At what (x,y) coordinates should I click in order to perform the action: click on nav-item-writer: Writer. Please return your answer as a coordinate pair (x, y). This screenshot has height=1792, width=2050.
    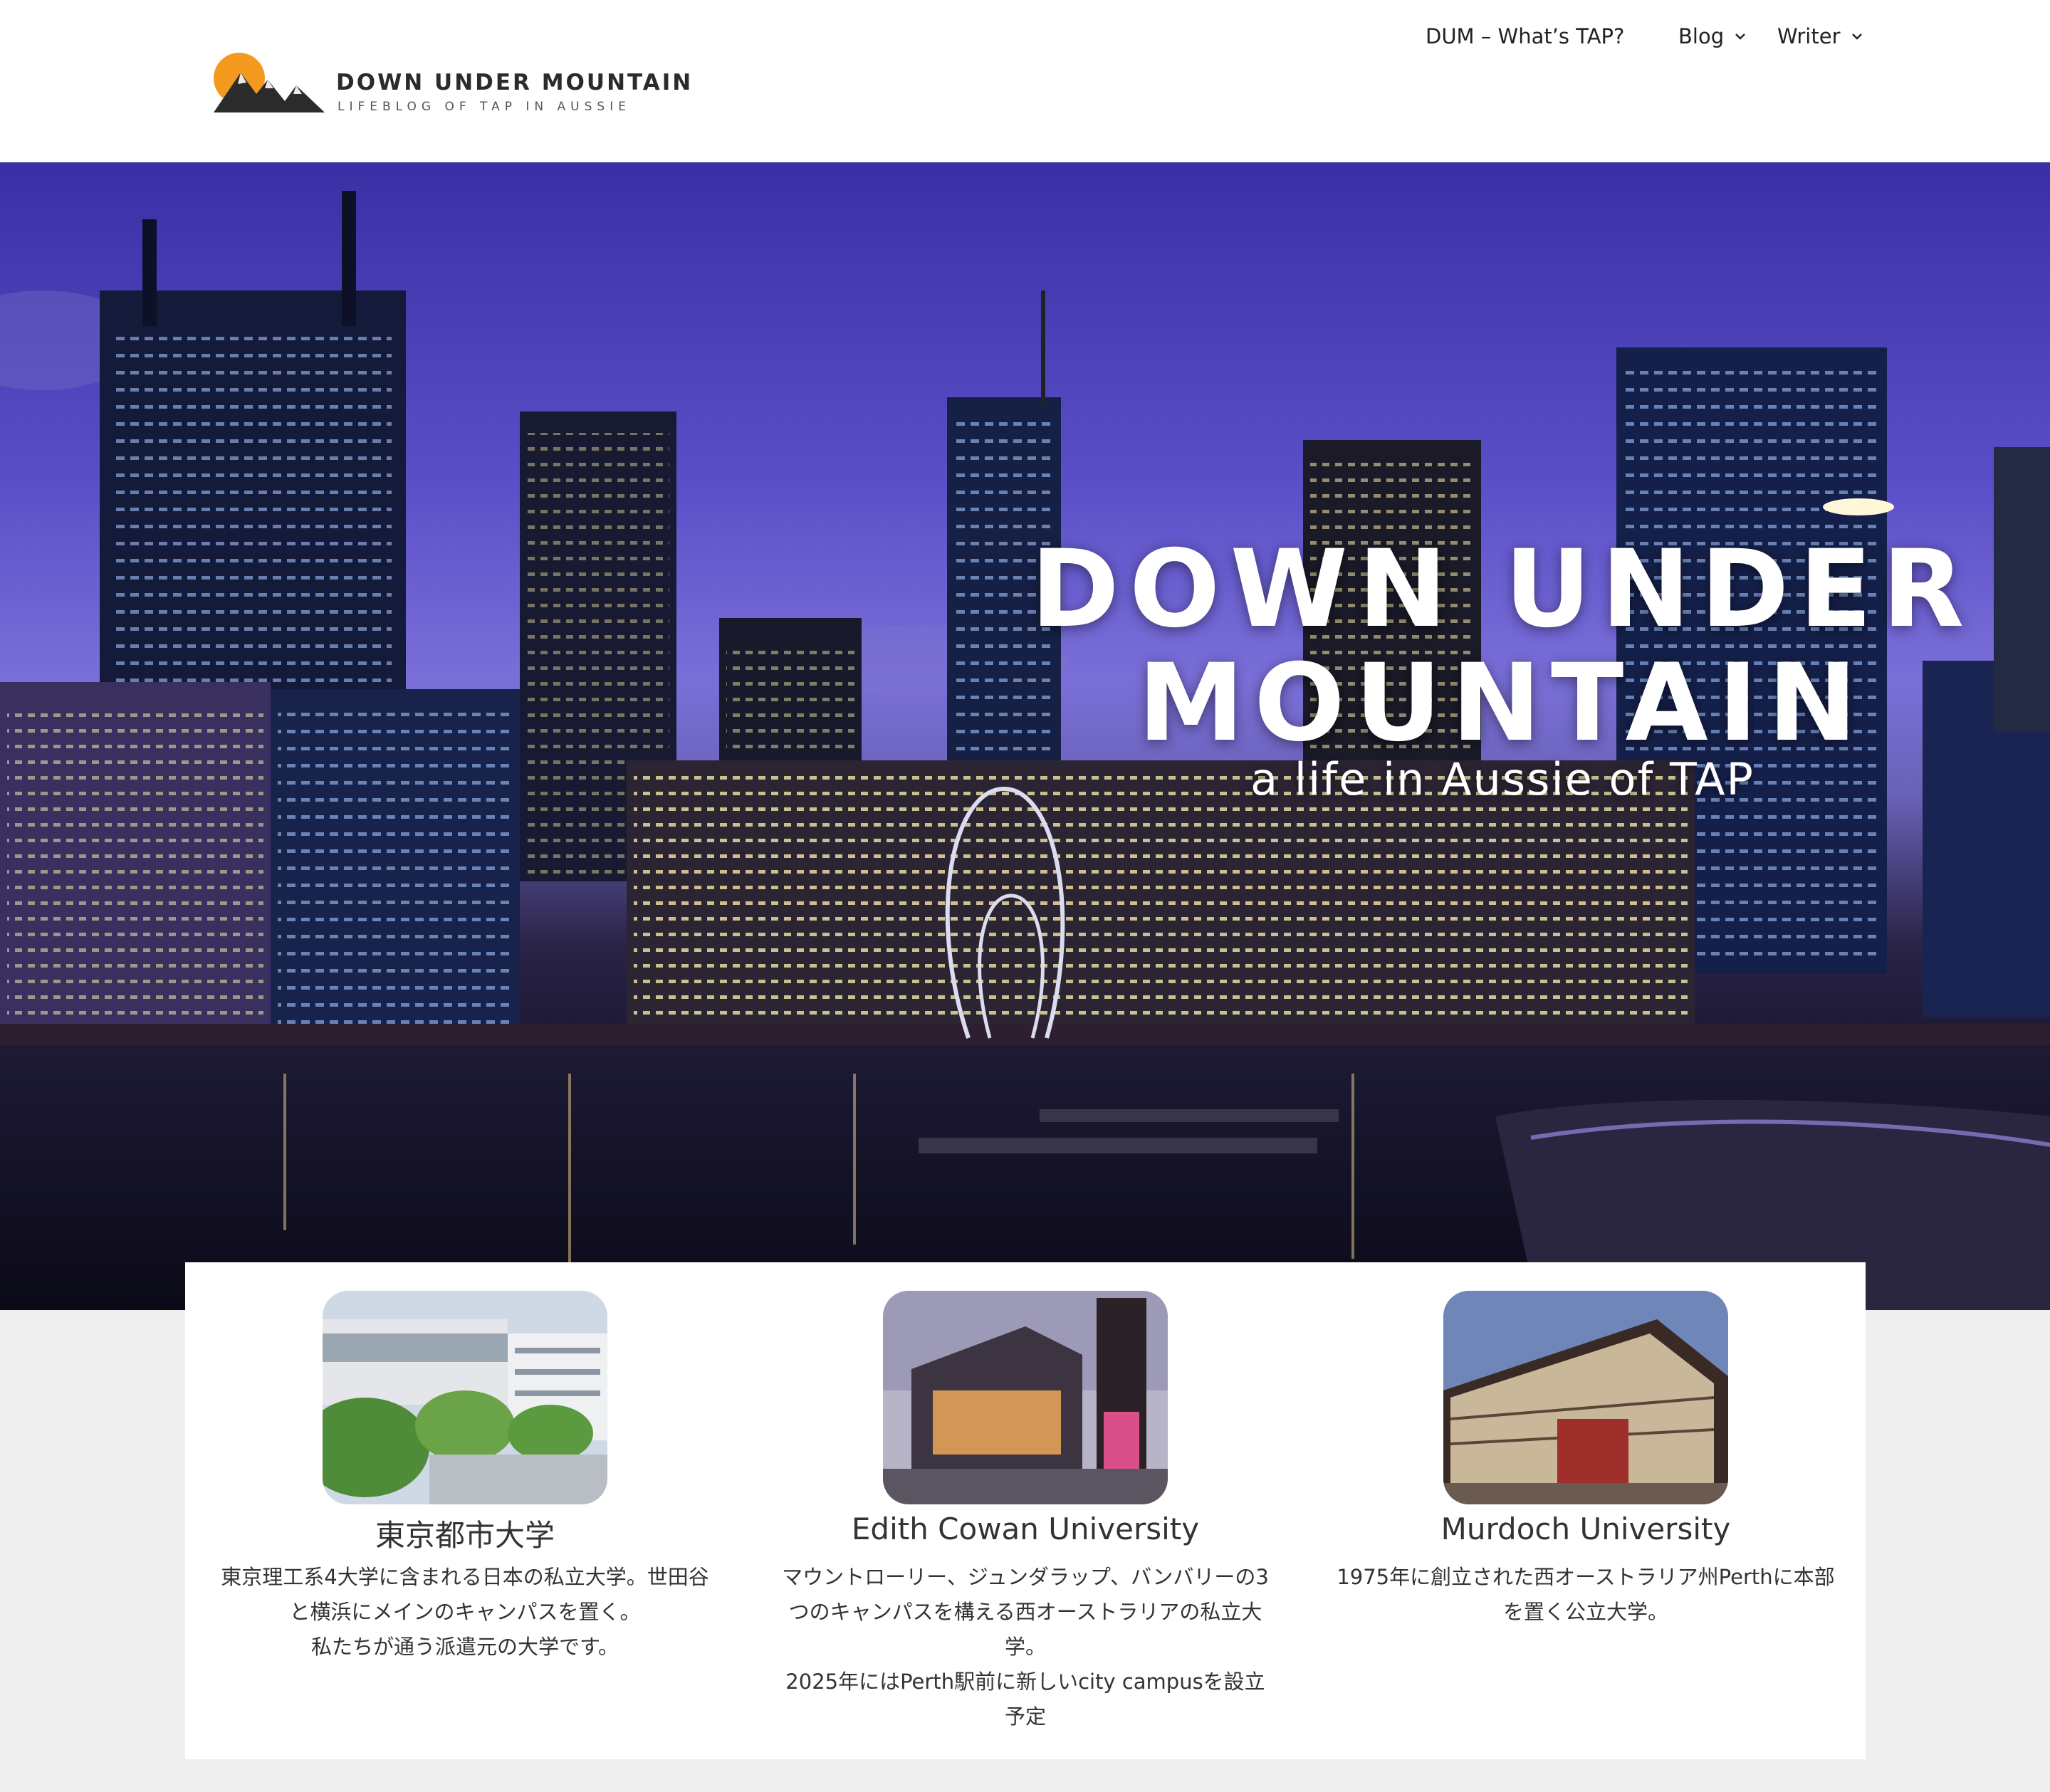
    Looking at the image, I should click on (1821, 36).